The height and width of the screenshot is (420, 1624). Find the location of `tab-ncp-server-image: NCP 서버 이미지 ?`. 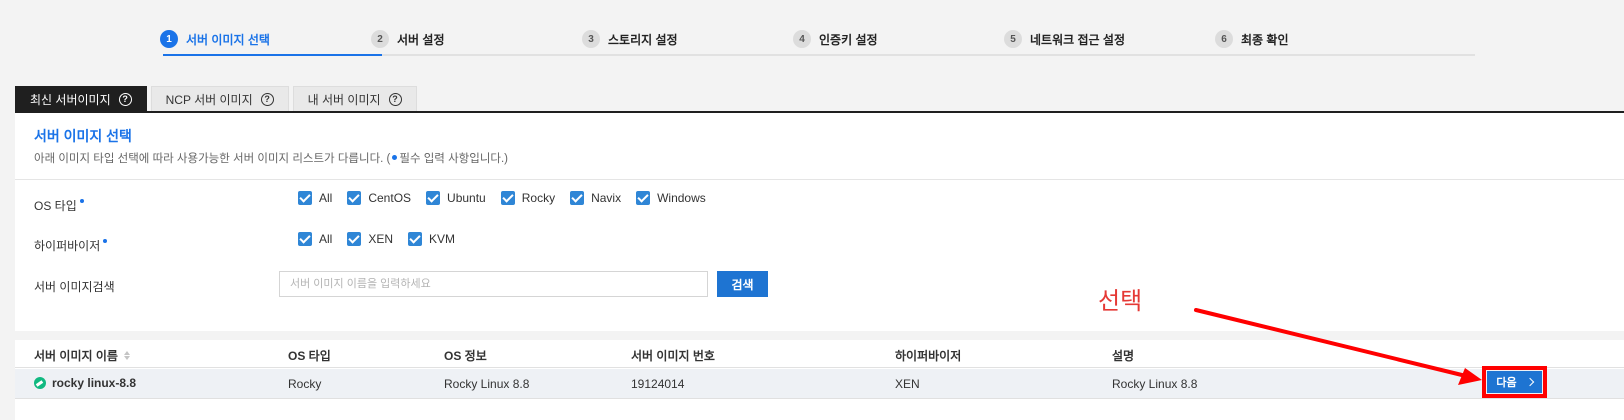

tab-ncp-server-image: NCP 서버 이미지 ? is located at coordinates (219, 99).